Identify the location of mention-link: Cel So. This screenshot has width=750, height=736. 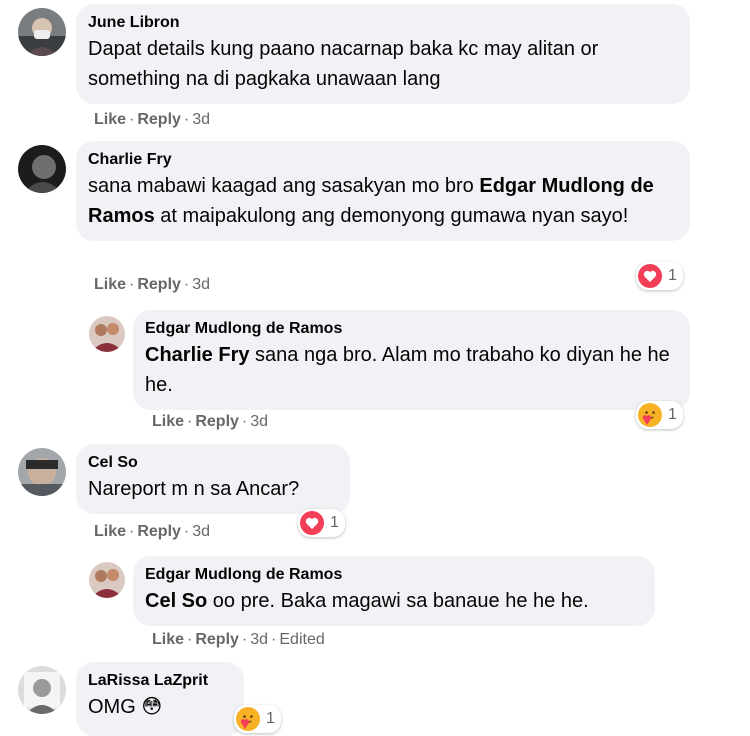
(176, 601).